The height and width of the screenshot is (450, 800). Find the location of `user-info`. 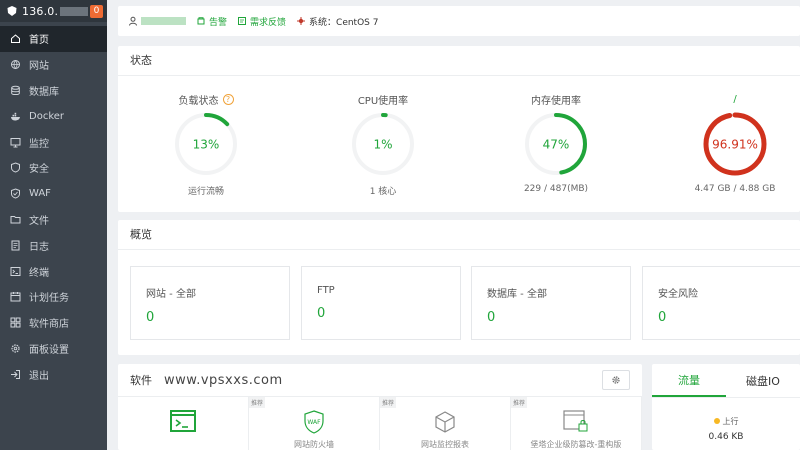

user-info is located at coordinates (157, 21).